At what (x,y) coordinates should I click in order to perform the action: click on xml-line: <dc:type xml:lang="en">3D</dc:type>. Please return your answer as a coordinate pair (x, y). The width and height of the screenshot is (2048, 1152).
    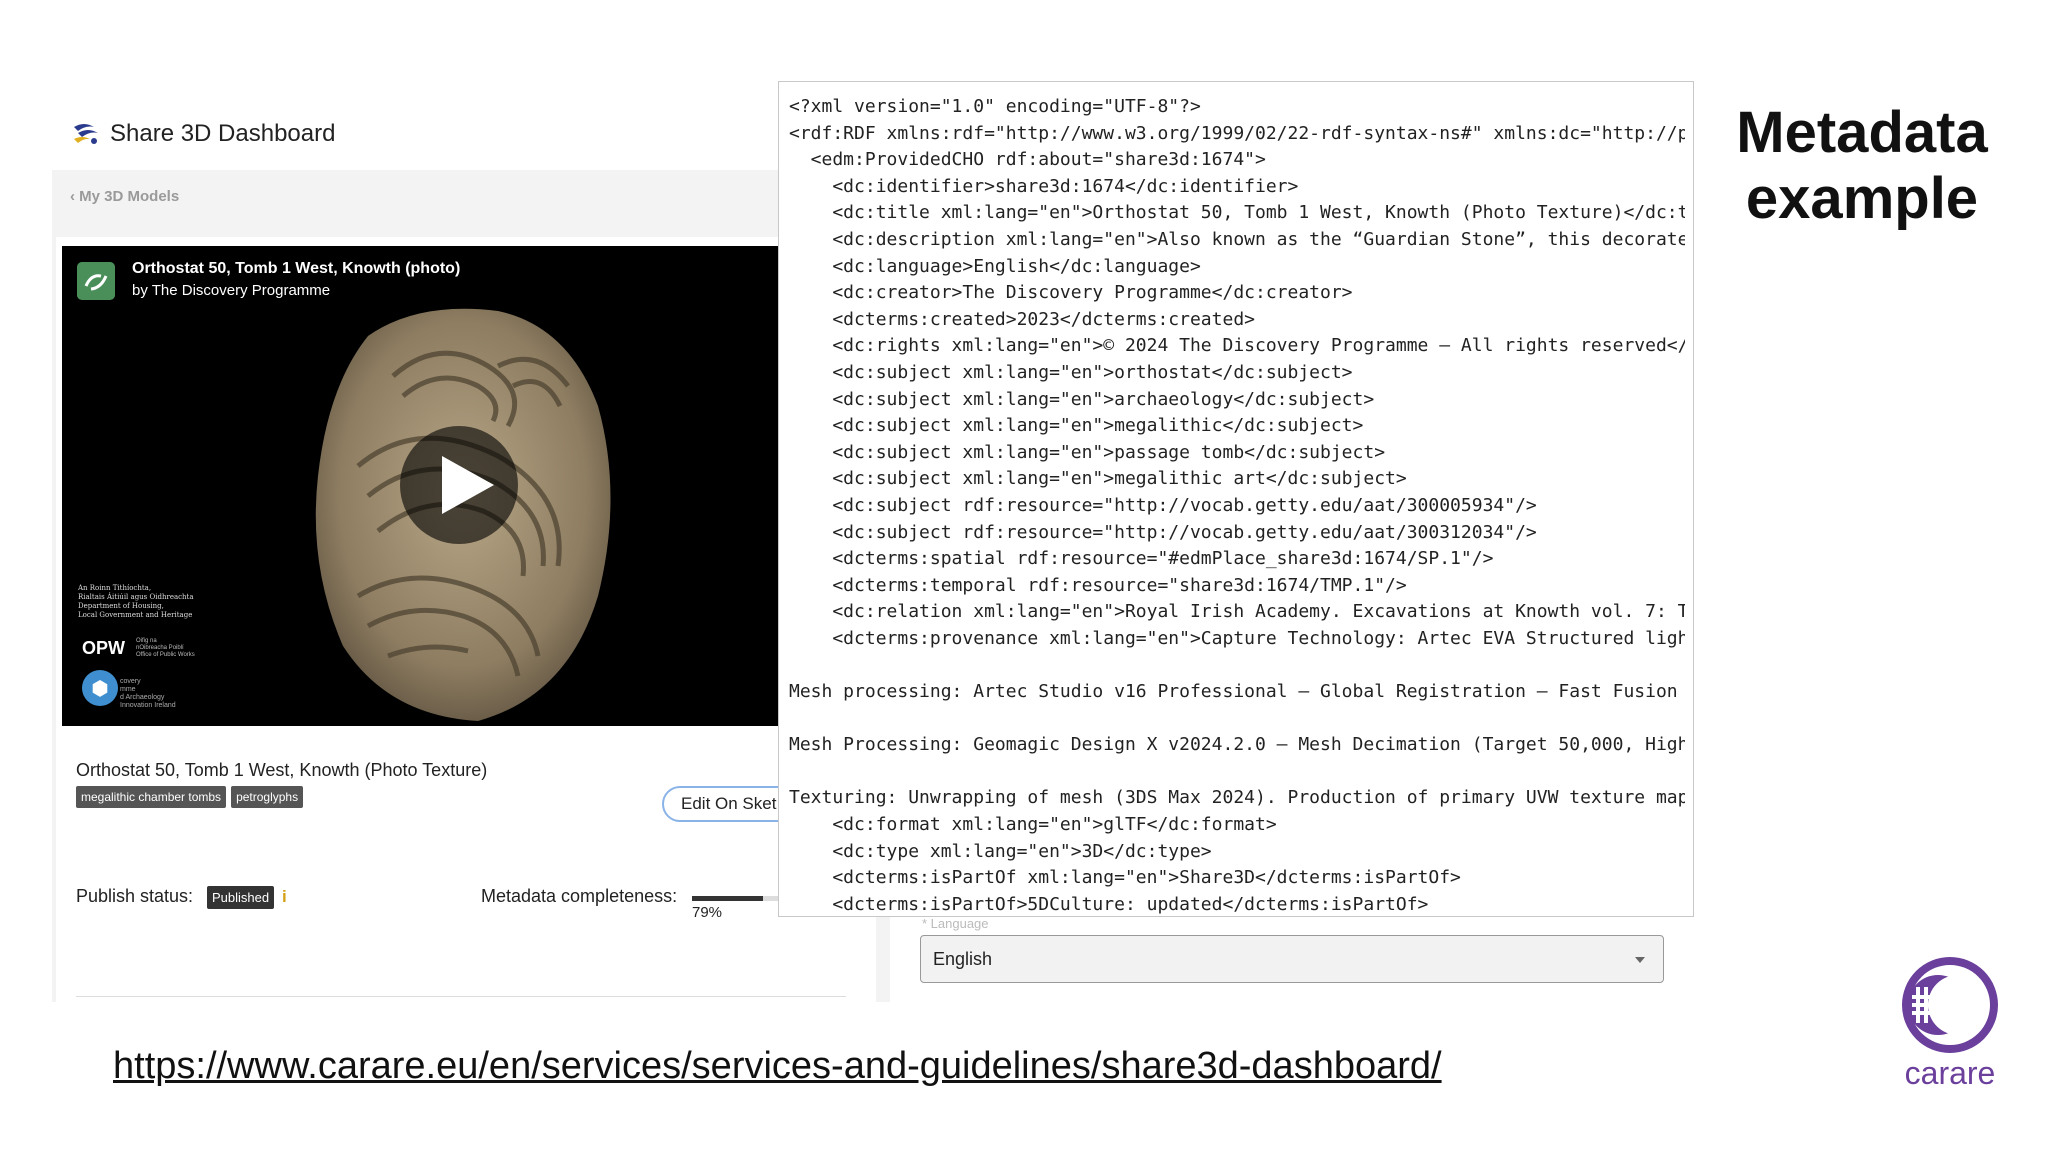
    Looking at the image, I should click on (1000, 851).